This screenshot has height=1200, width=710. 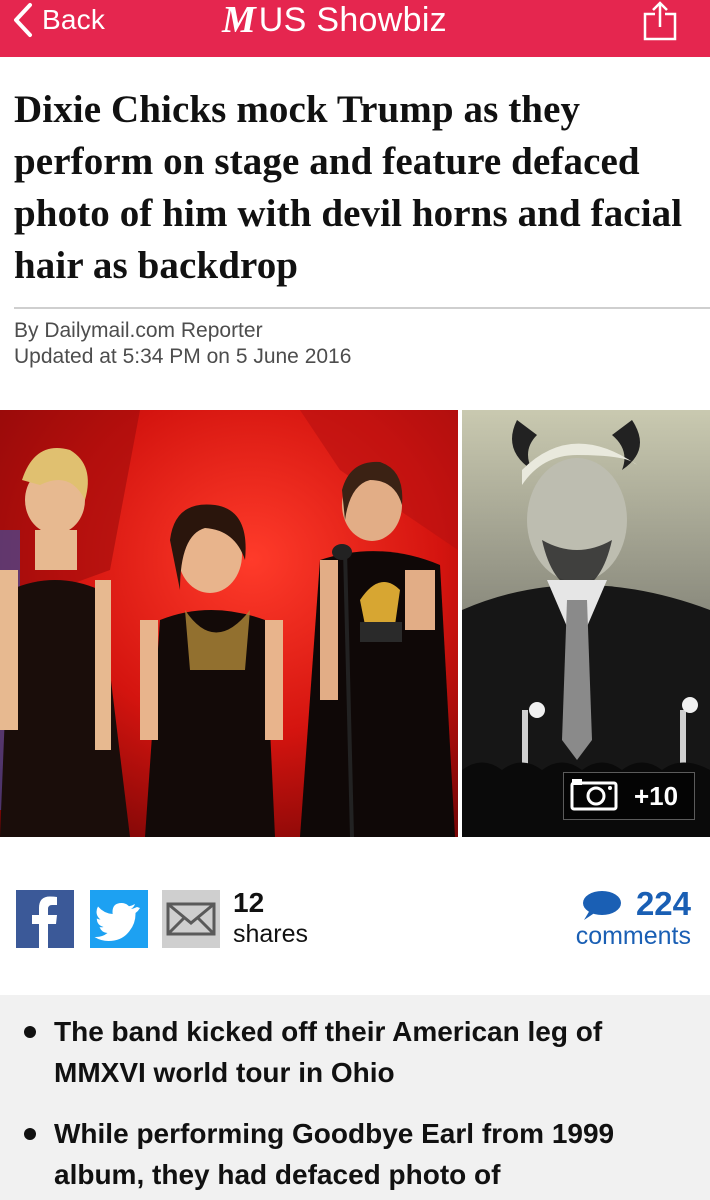 I want to click on gallery-button: +10, so click(x=629, y=796).